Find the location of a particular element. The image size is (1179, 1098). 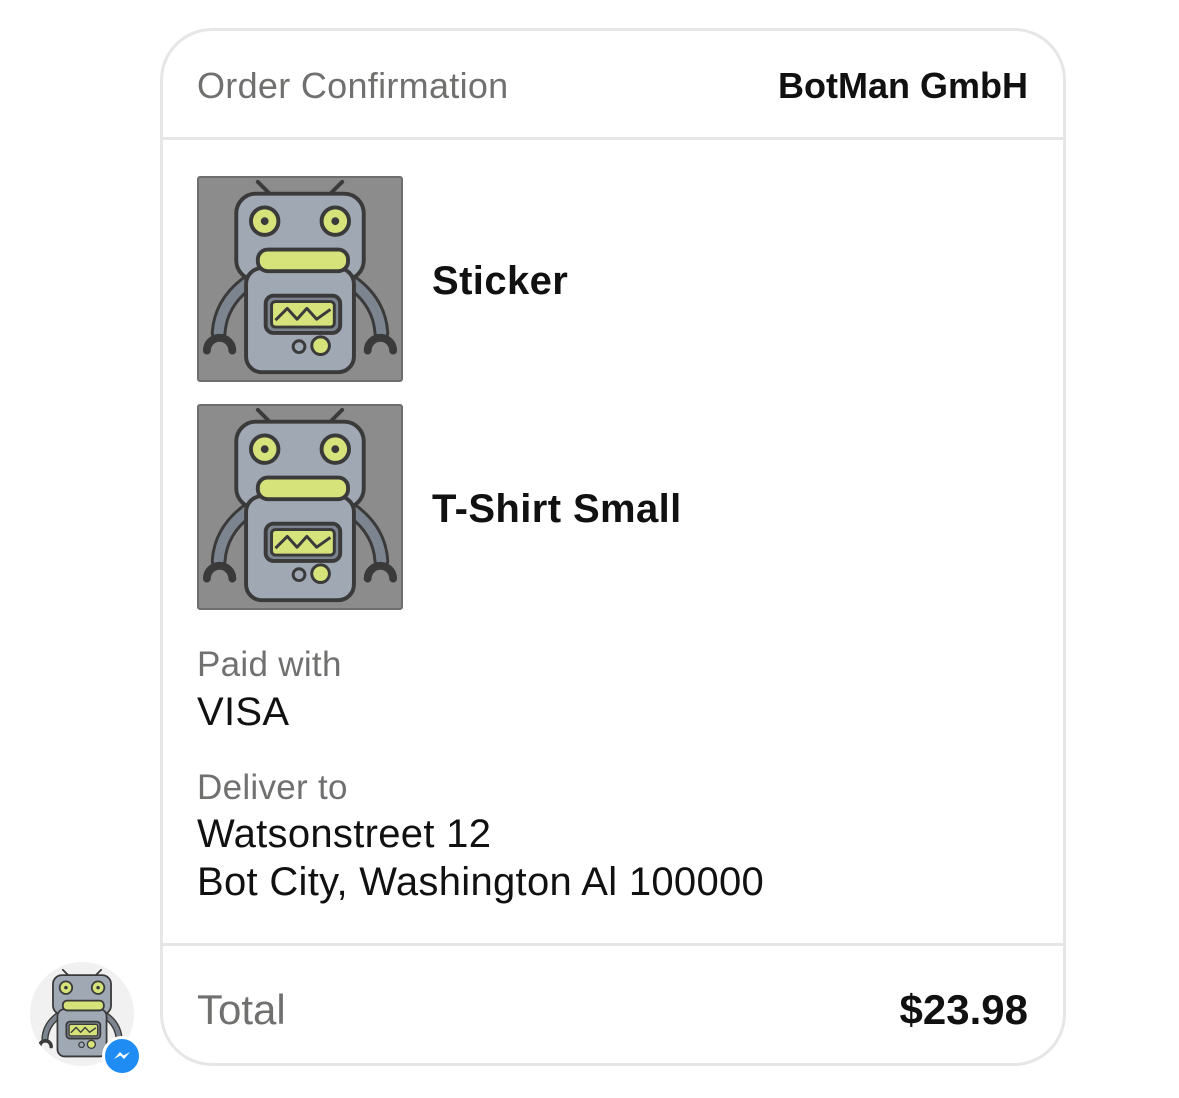

delivery-address-line1: Watsonstreet 12 is located at coordinates (344, 834).